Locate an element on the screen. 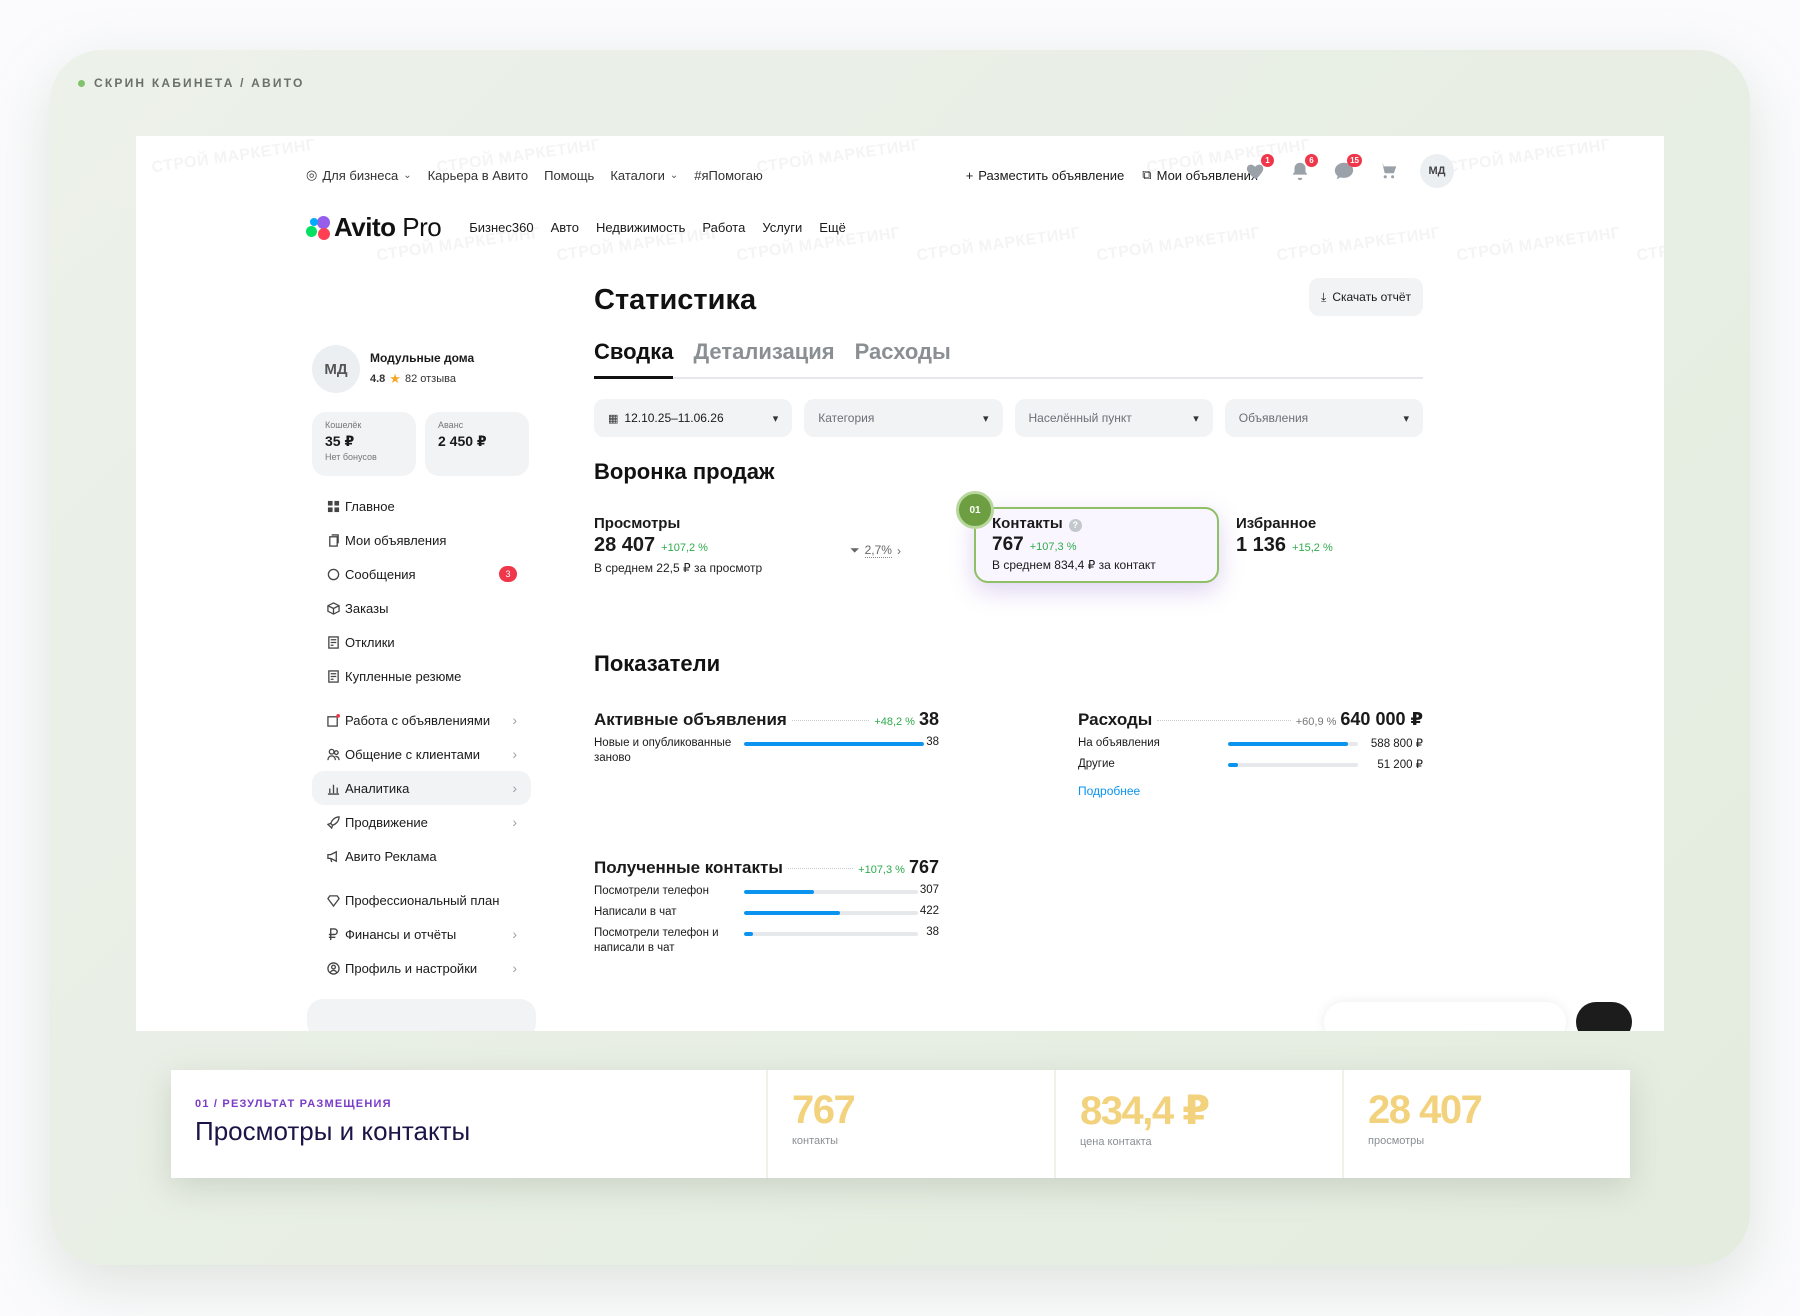 The width and height of the screenshot is (1800, 1316). chevron-down-icon: ⌄ is located at coordinates (674, 175).